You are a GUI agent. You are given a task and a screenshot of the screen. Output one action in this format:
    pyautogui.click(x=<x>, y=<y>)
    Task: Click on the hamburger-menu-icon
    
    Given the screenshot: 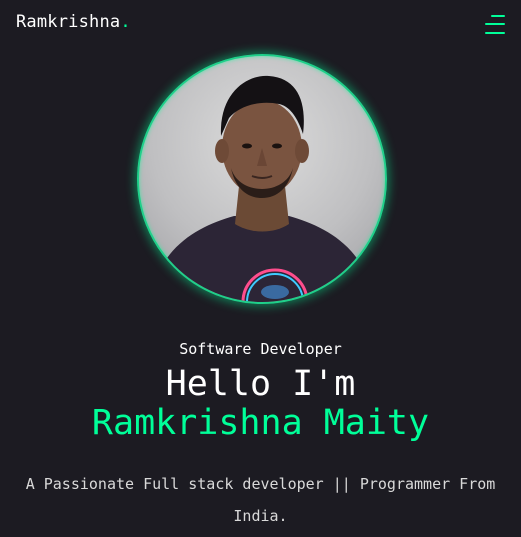 What is the action you would take?
    pyautogui.click(x=494, y=24)
    